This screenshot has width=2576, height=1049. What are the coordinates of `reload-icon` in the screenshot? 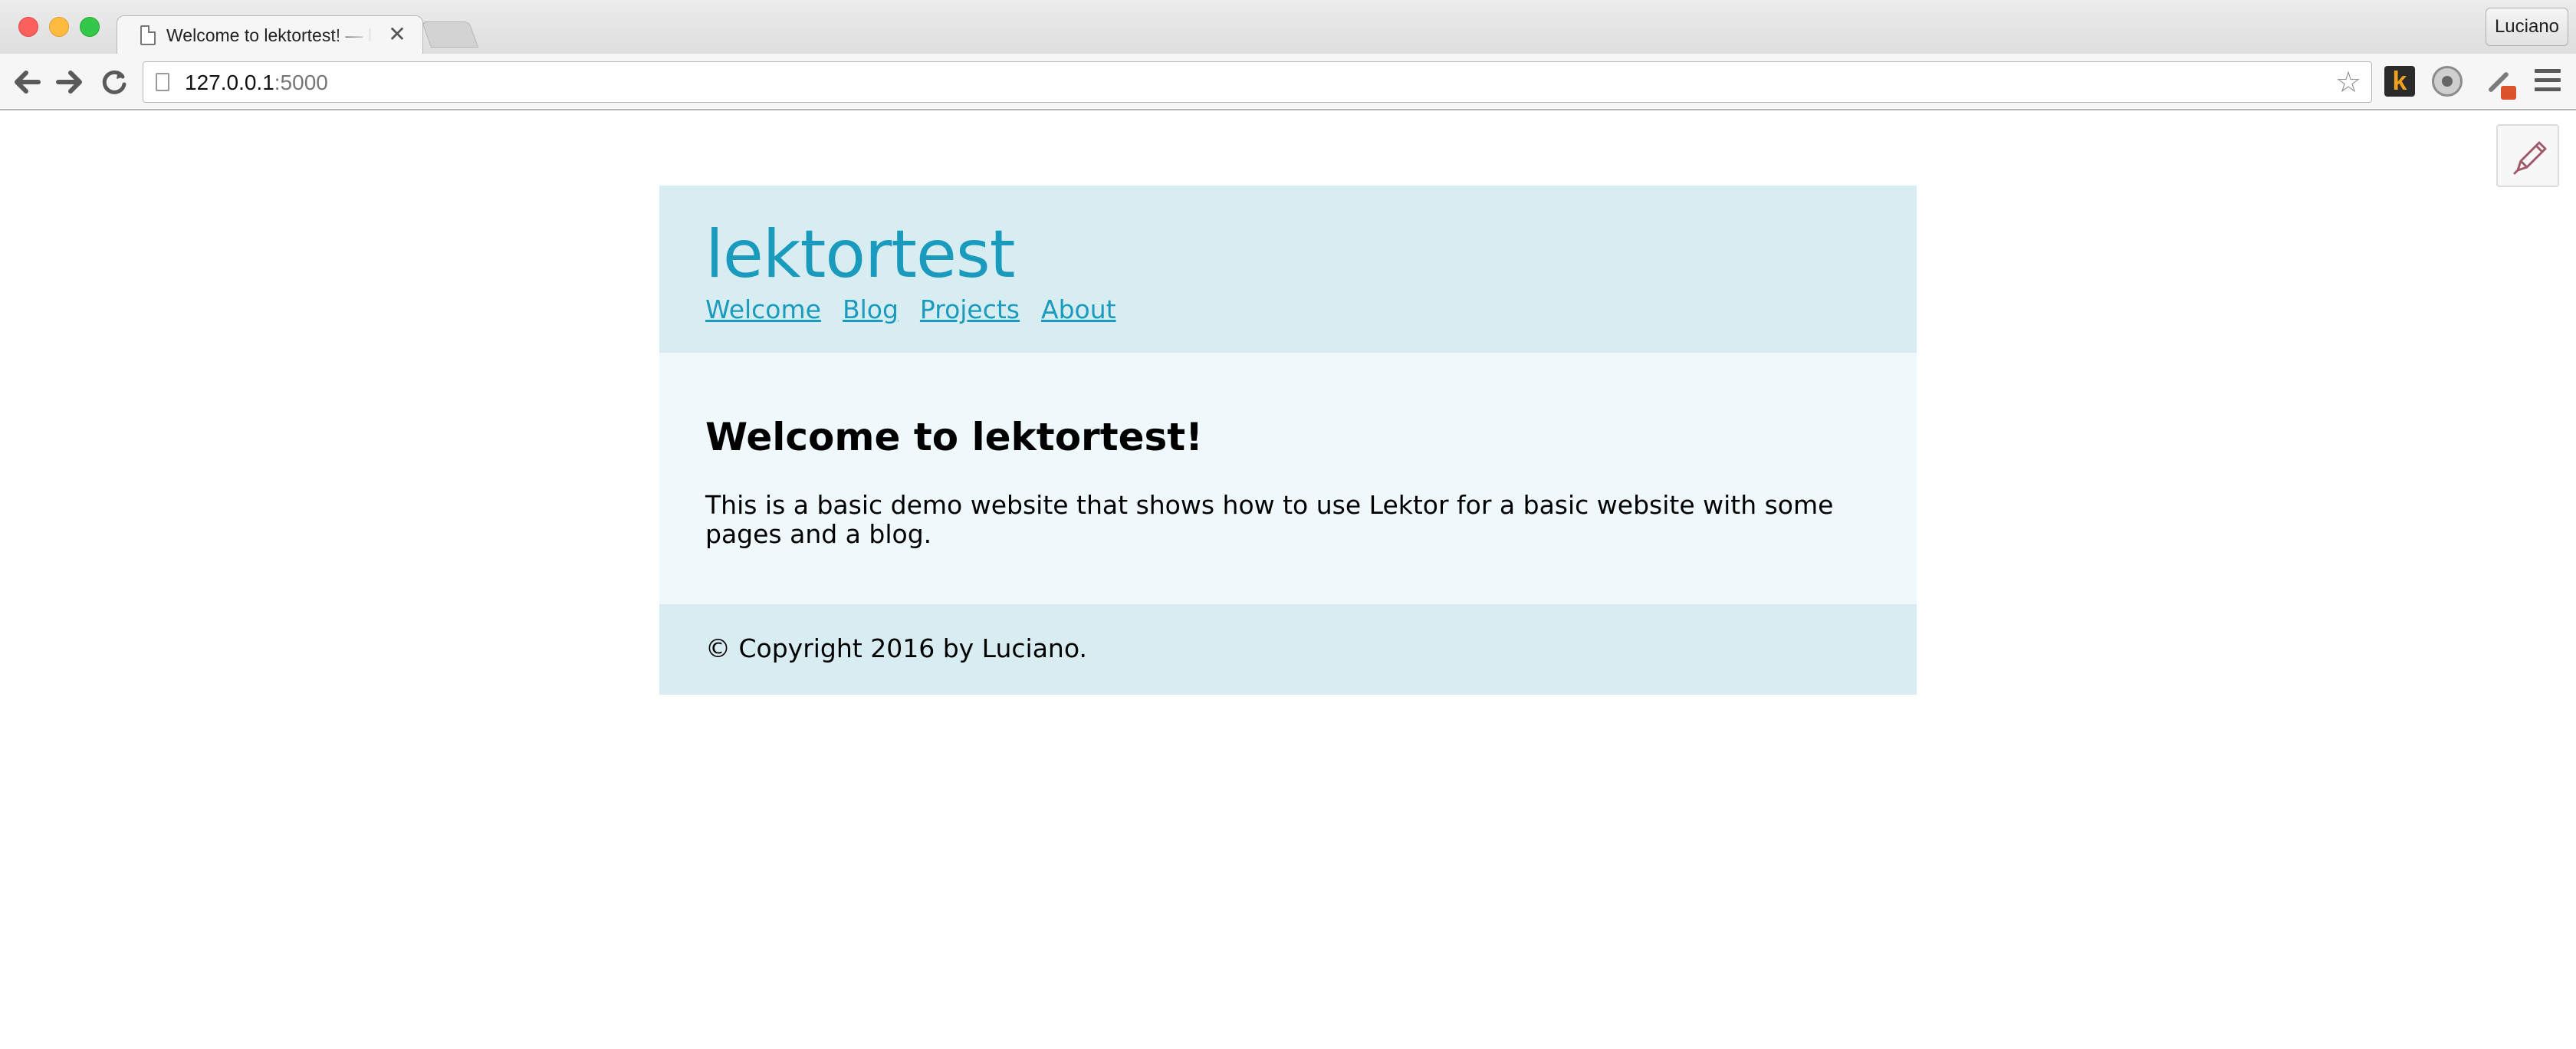 It's located at (114, 82).